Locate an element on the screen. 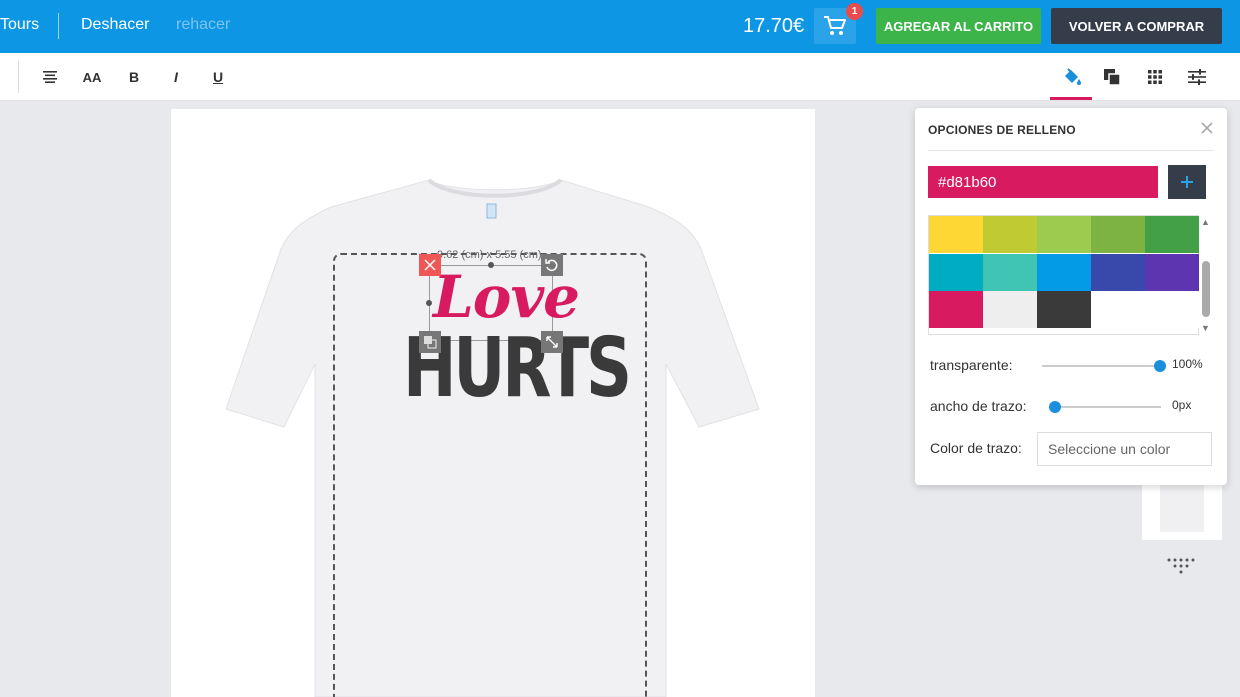 This screenshot has height=697, width=1240. transparency-value: 100% is located at coordinates (1187, 364).